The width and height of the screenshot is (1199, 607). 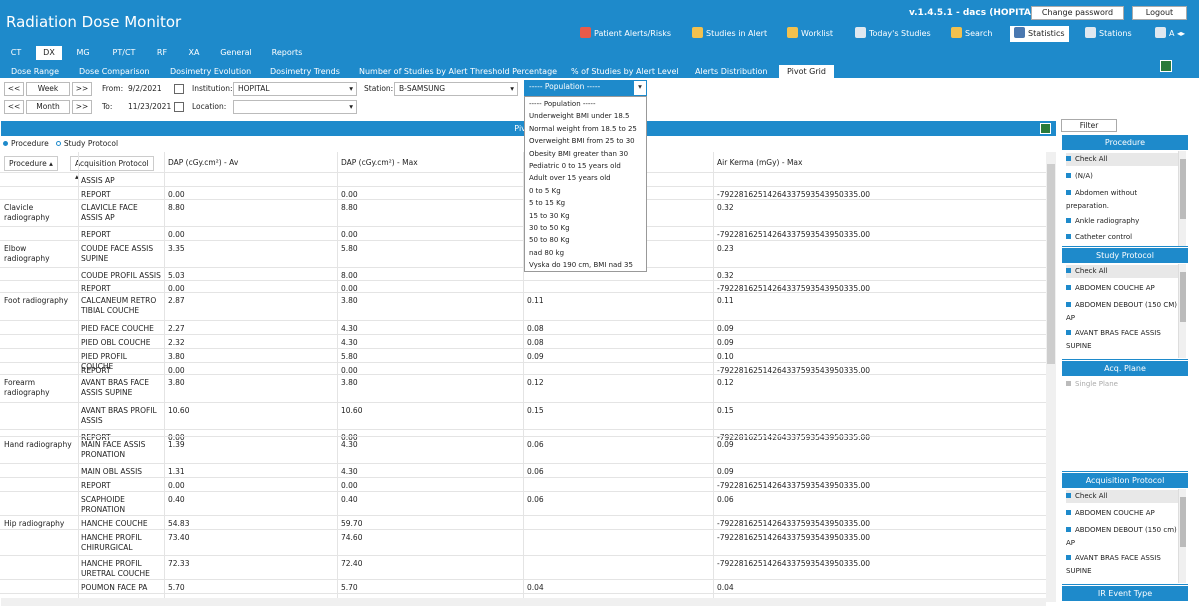 I want to click on nav-stations: Stations, so click(x=1108, y=34).